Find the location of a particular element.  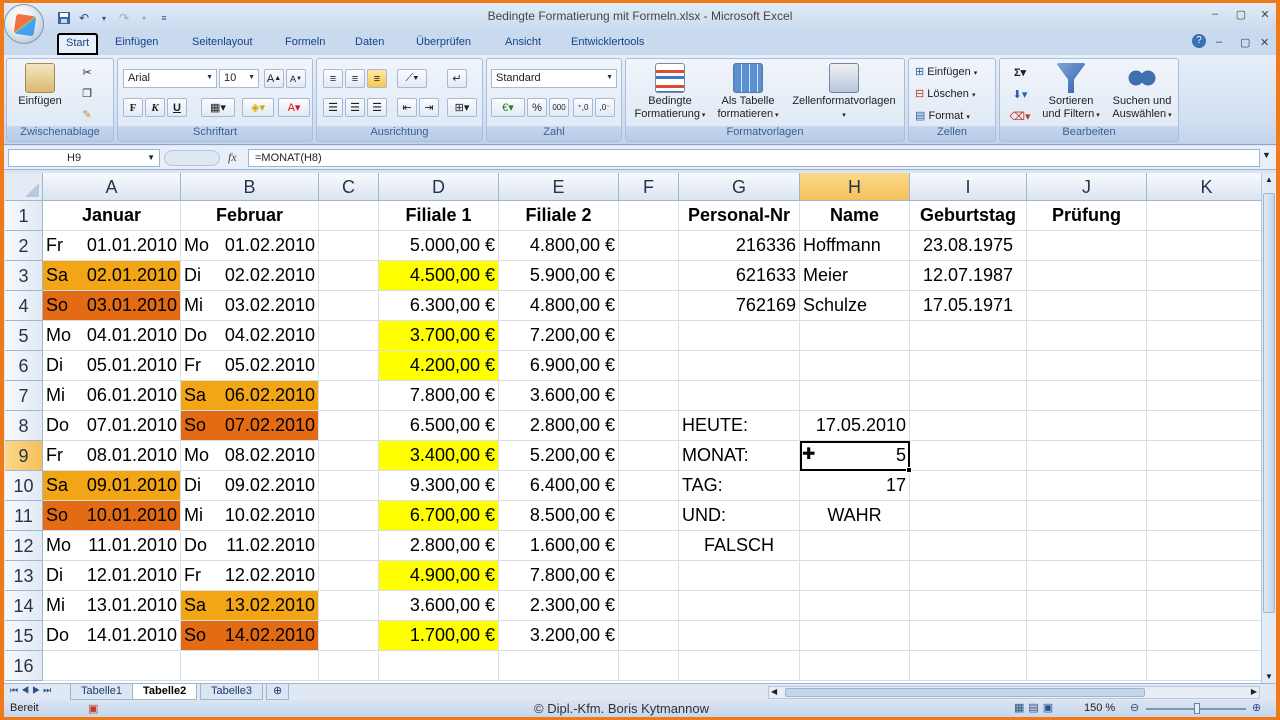

column-header-b: B is located at coordinates (250, 187).